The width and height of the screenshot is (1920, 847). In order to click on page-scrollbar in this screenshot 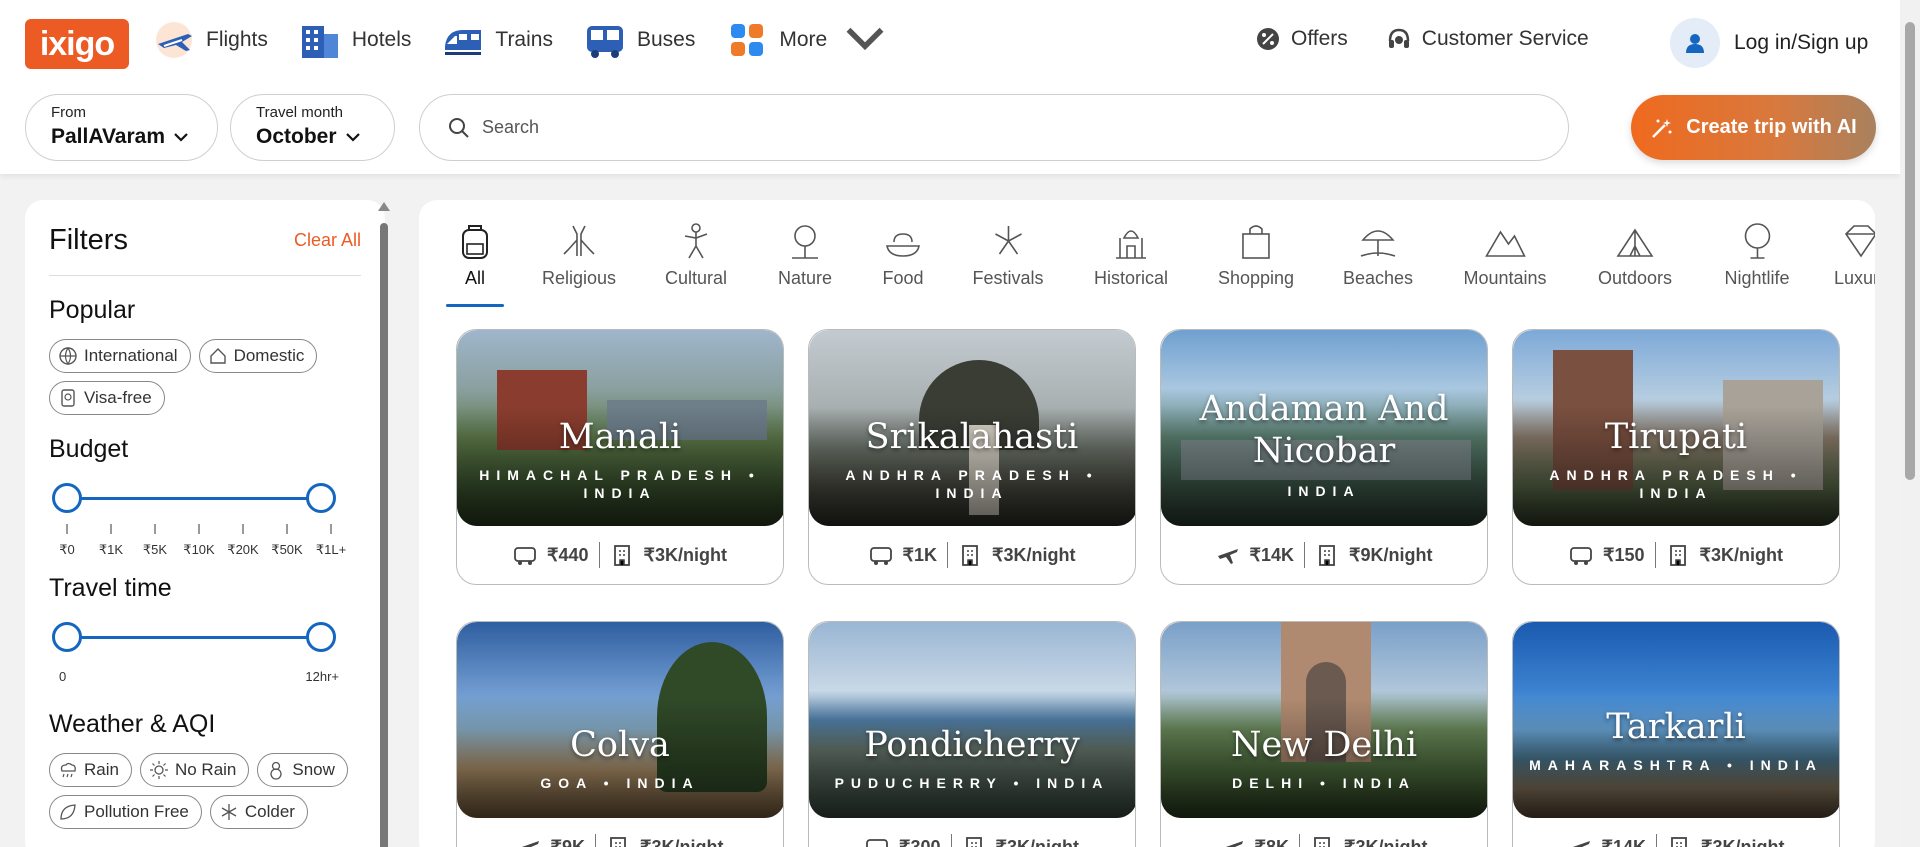, I will do `click(1910, 423)`.